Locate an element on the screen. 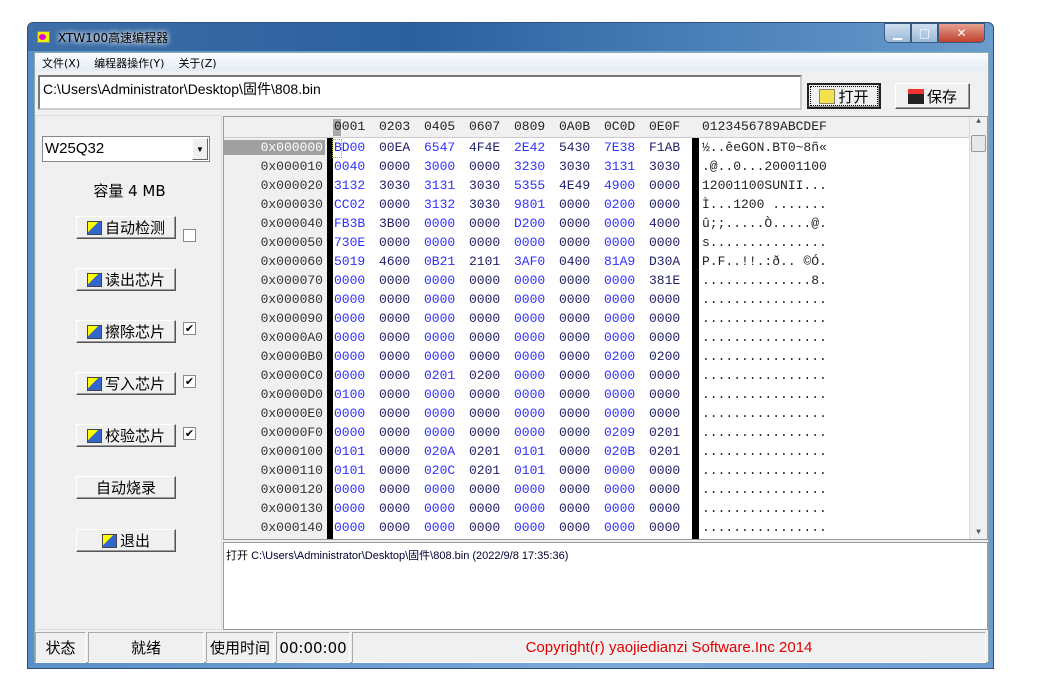  menu-file: 文件(X) is located at coordinates (61, 62).